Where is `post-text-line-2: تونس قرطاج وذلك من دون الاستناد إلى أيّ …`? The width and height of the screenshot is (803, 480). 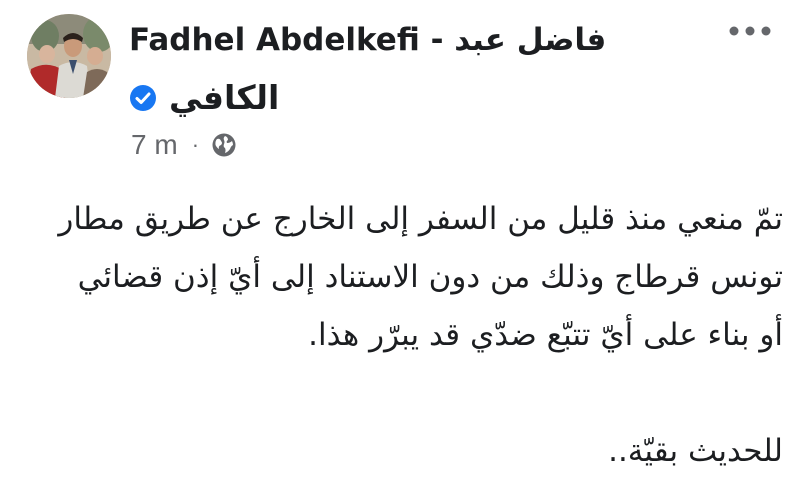 post-text-line-2: تونس قرطاج وذلك من دون الاستناد إلى أيّ … is located at coordinates (430, 277).